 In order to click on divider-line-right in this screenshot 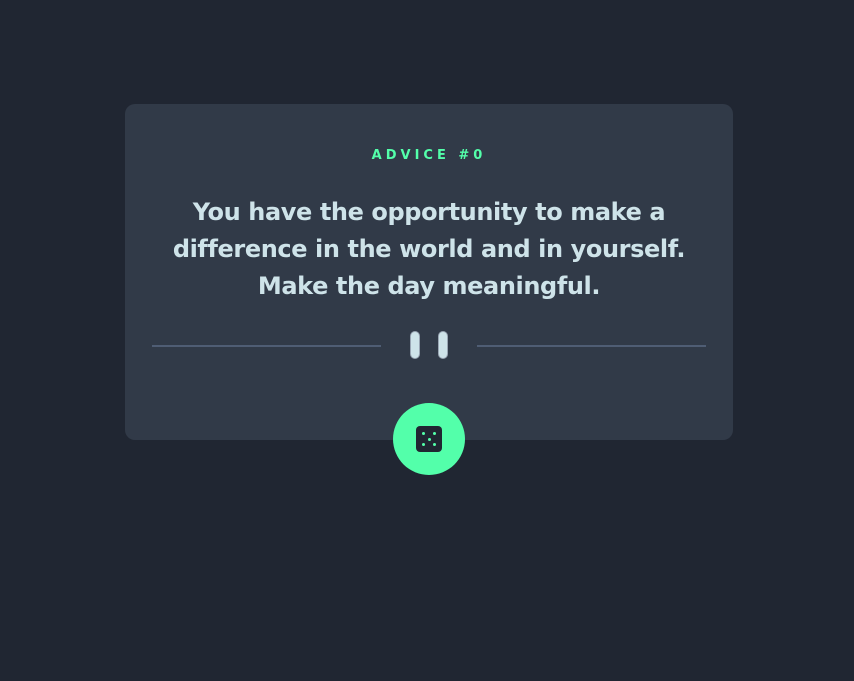, I will do `click(591, 346)`.